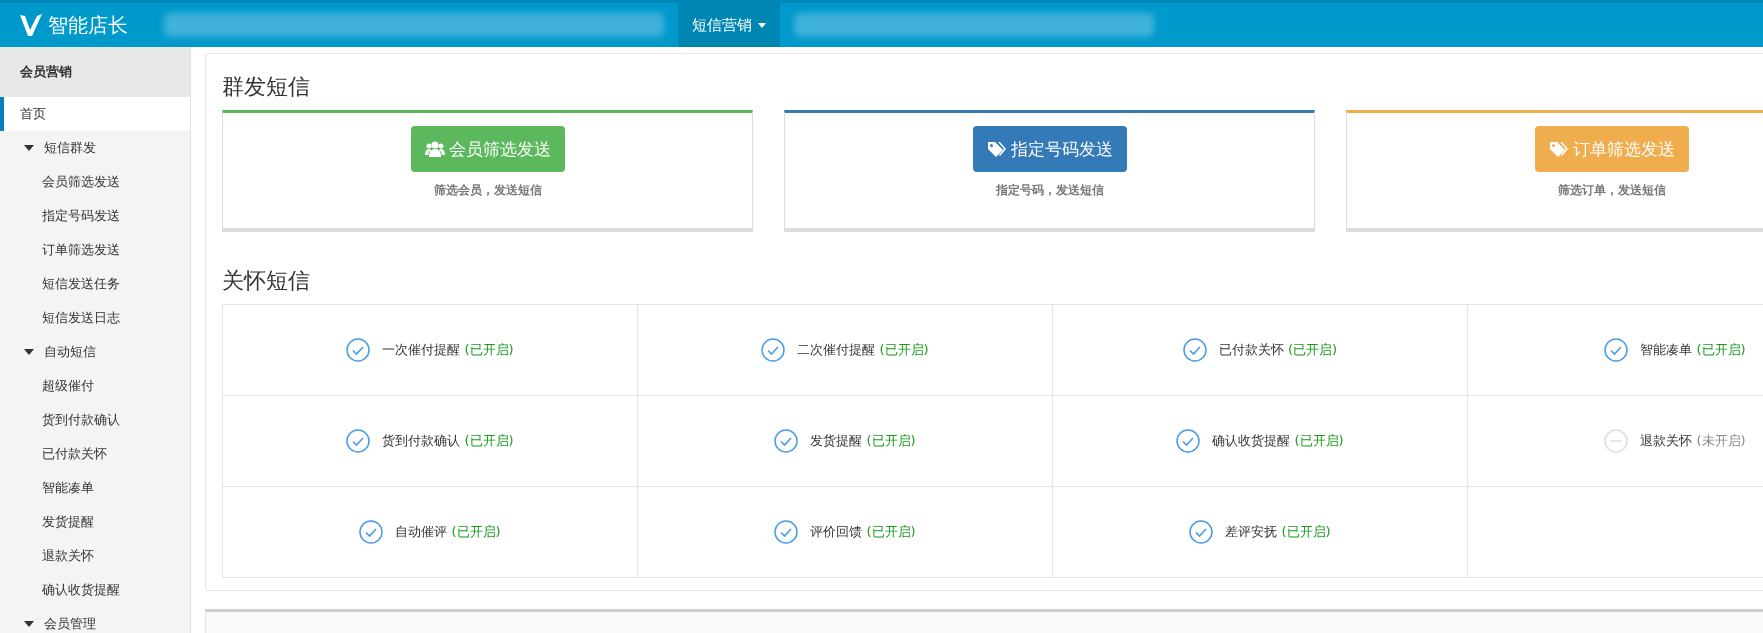 The width and height of the screenshot is (1763, 633). Describe the element at coordinates (95, 182) in the screenshot. I see `sidebar-subitem: 会员筛选发送` at that location.